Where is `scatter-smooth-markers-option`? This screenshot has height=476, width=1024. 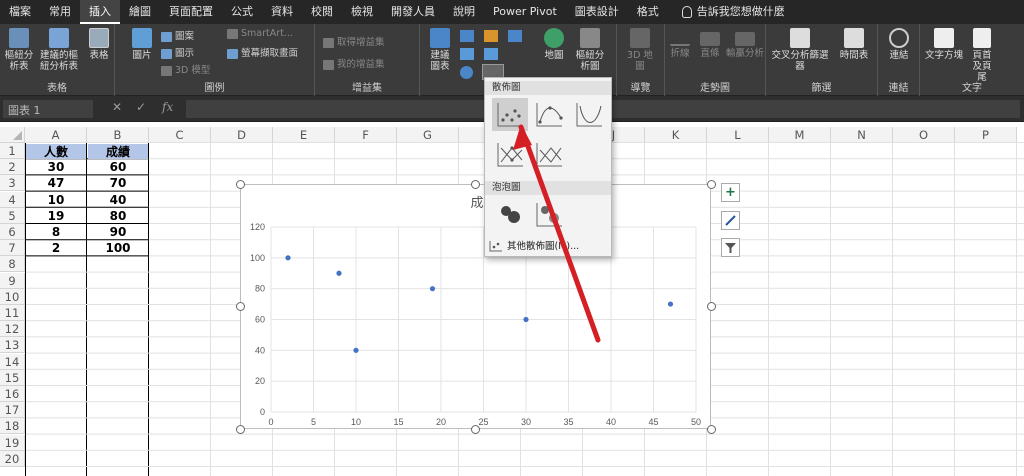
scatter-smooth-markers-option is located at coordinates (549, 114).